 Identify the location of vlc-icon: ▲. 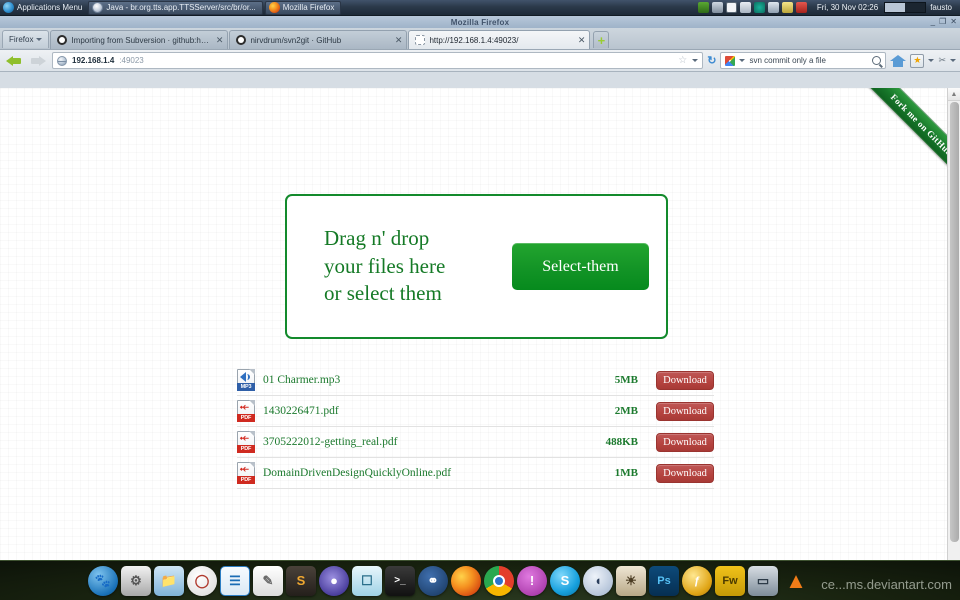
(796, 581).